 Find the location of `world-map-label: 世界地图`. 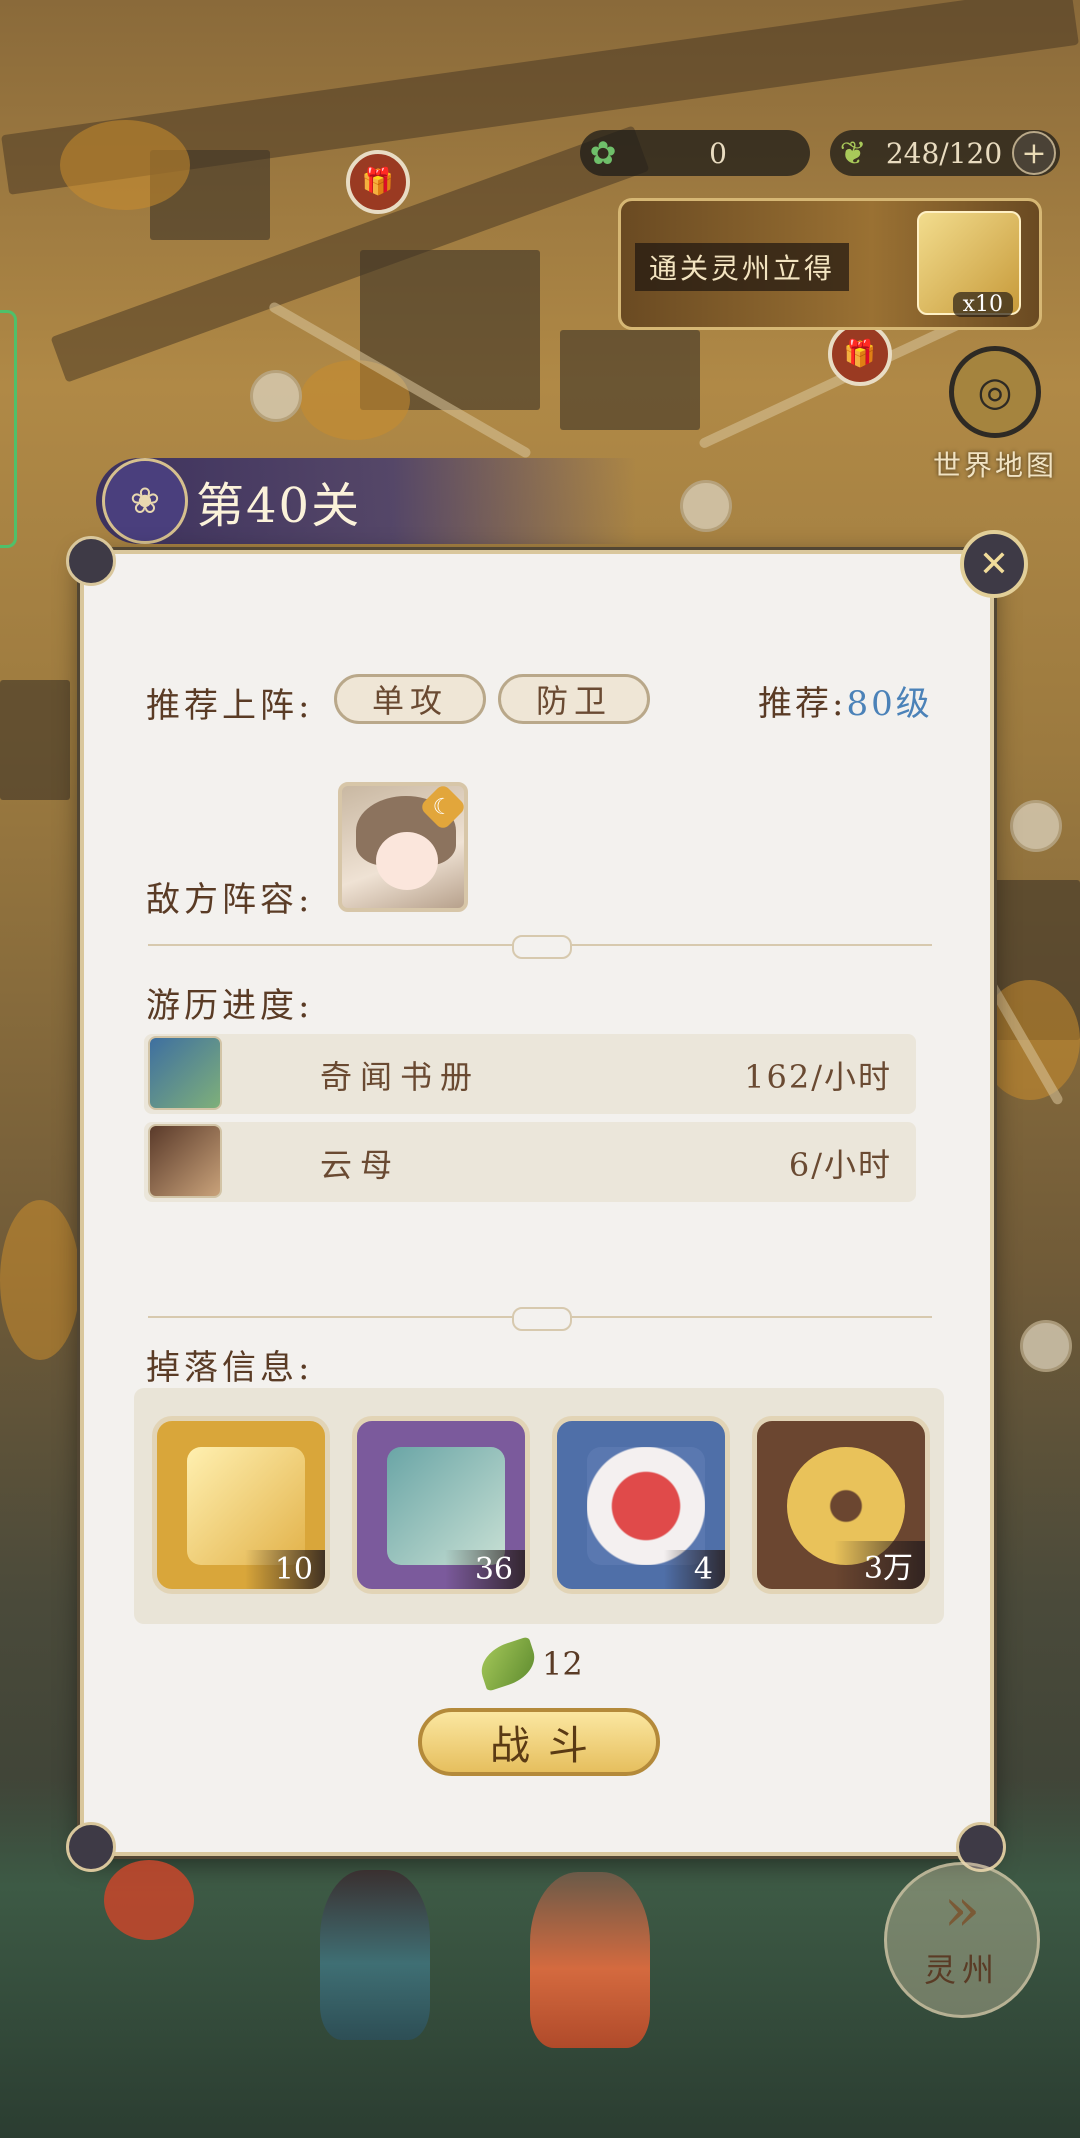

world-map-label: 世界地图 is located at coordinates (994, 465).